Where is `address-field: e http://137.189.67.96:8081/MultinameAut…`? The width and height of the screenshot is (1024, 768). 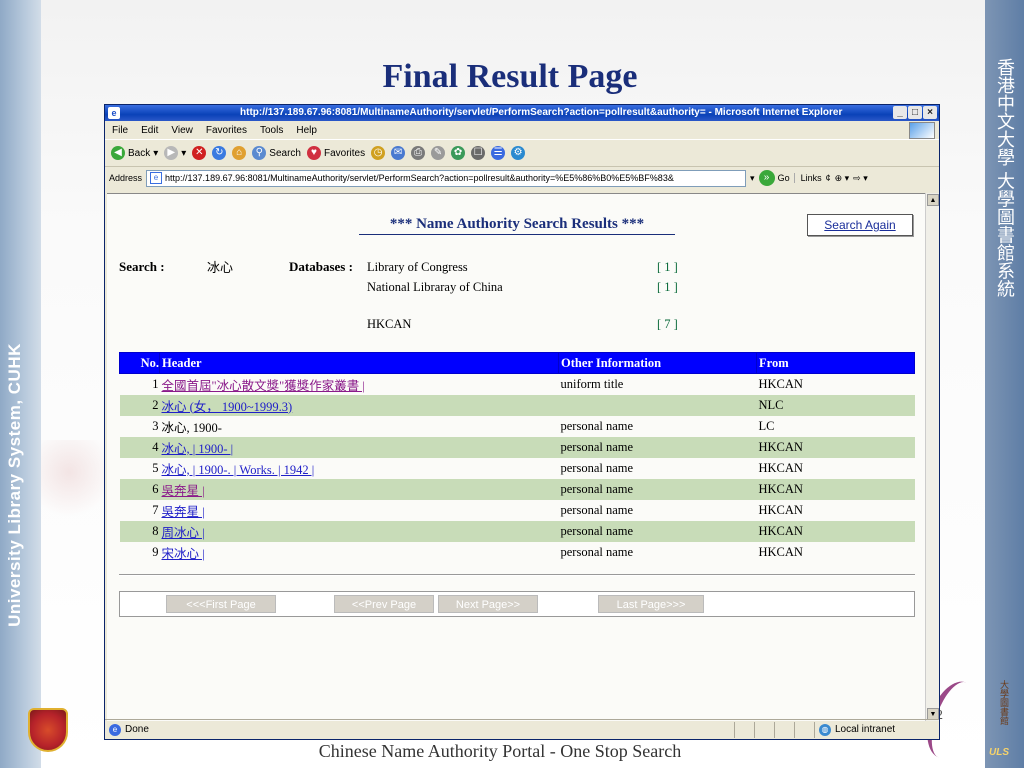 address-field: e http://137.189.67.96:8081/MultinameAut… is located at coordinates (446, 178).